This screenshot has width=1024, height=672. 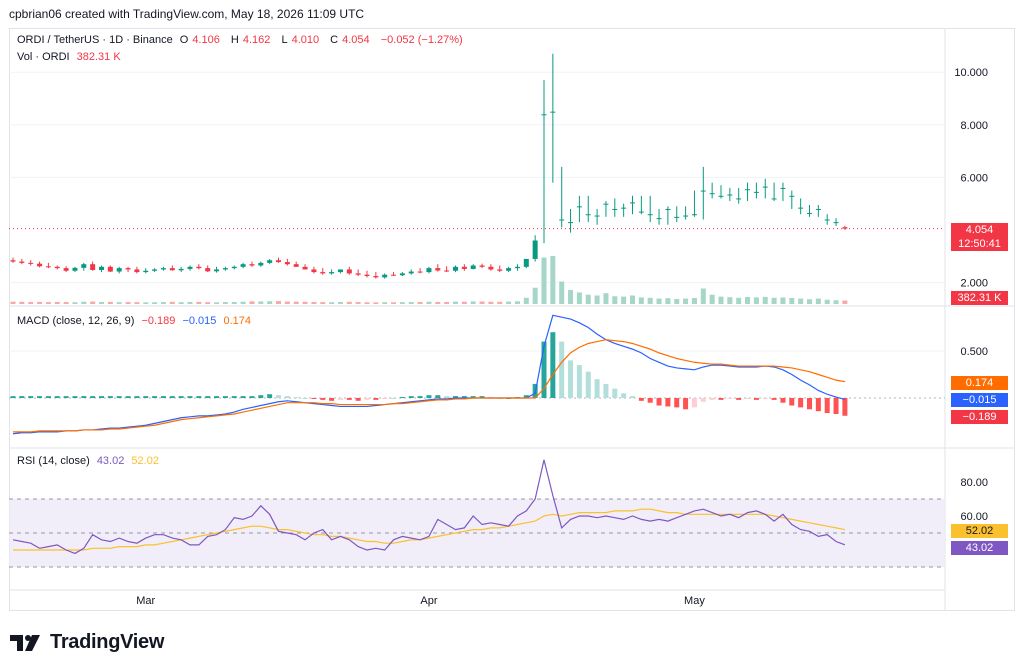 What do you see at coordinates (75, 321) in the screenshot?
I see `macd-label: MACD (close, 12, 26, 9)` at bounding box center [75, 321].